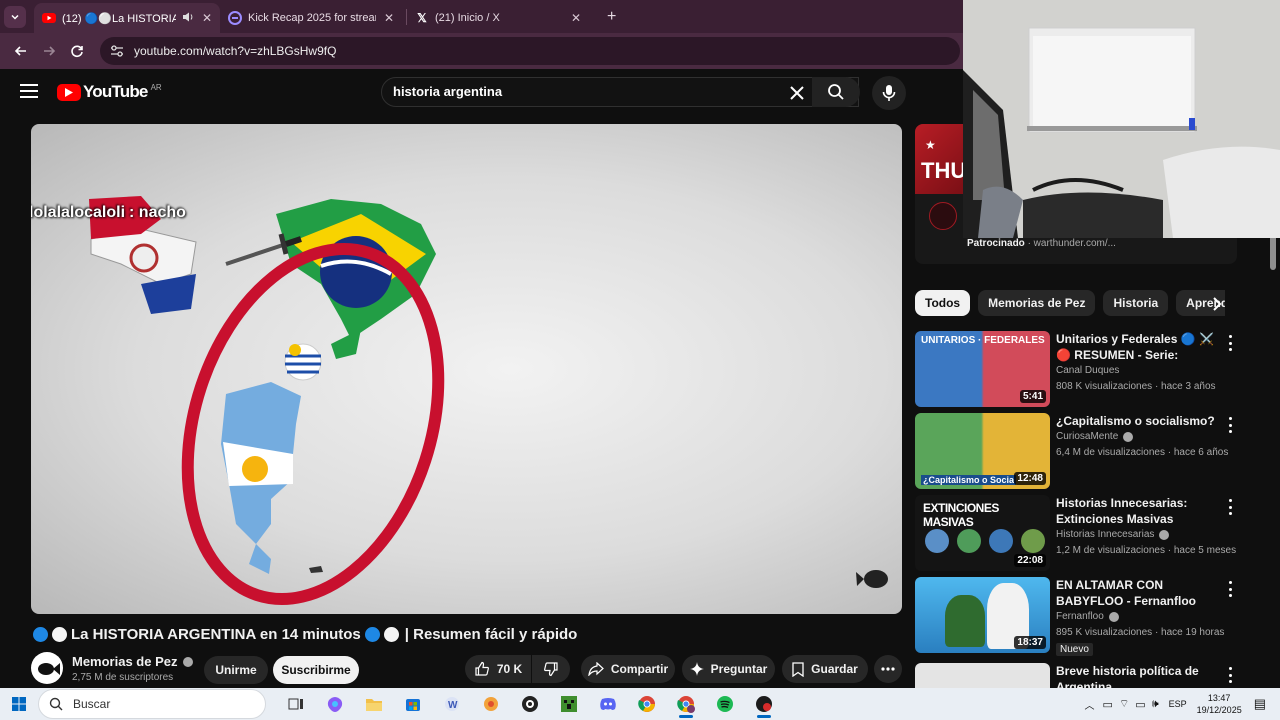 The image size is (1280, 720). Describe the element at coordinates (982, 615) in the screenshot. I see `video-thumbnail: 18:37` at that location.